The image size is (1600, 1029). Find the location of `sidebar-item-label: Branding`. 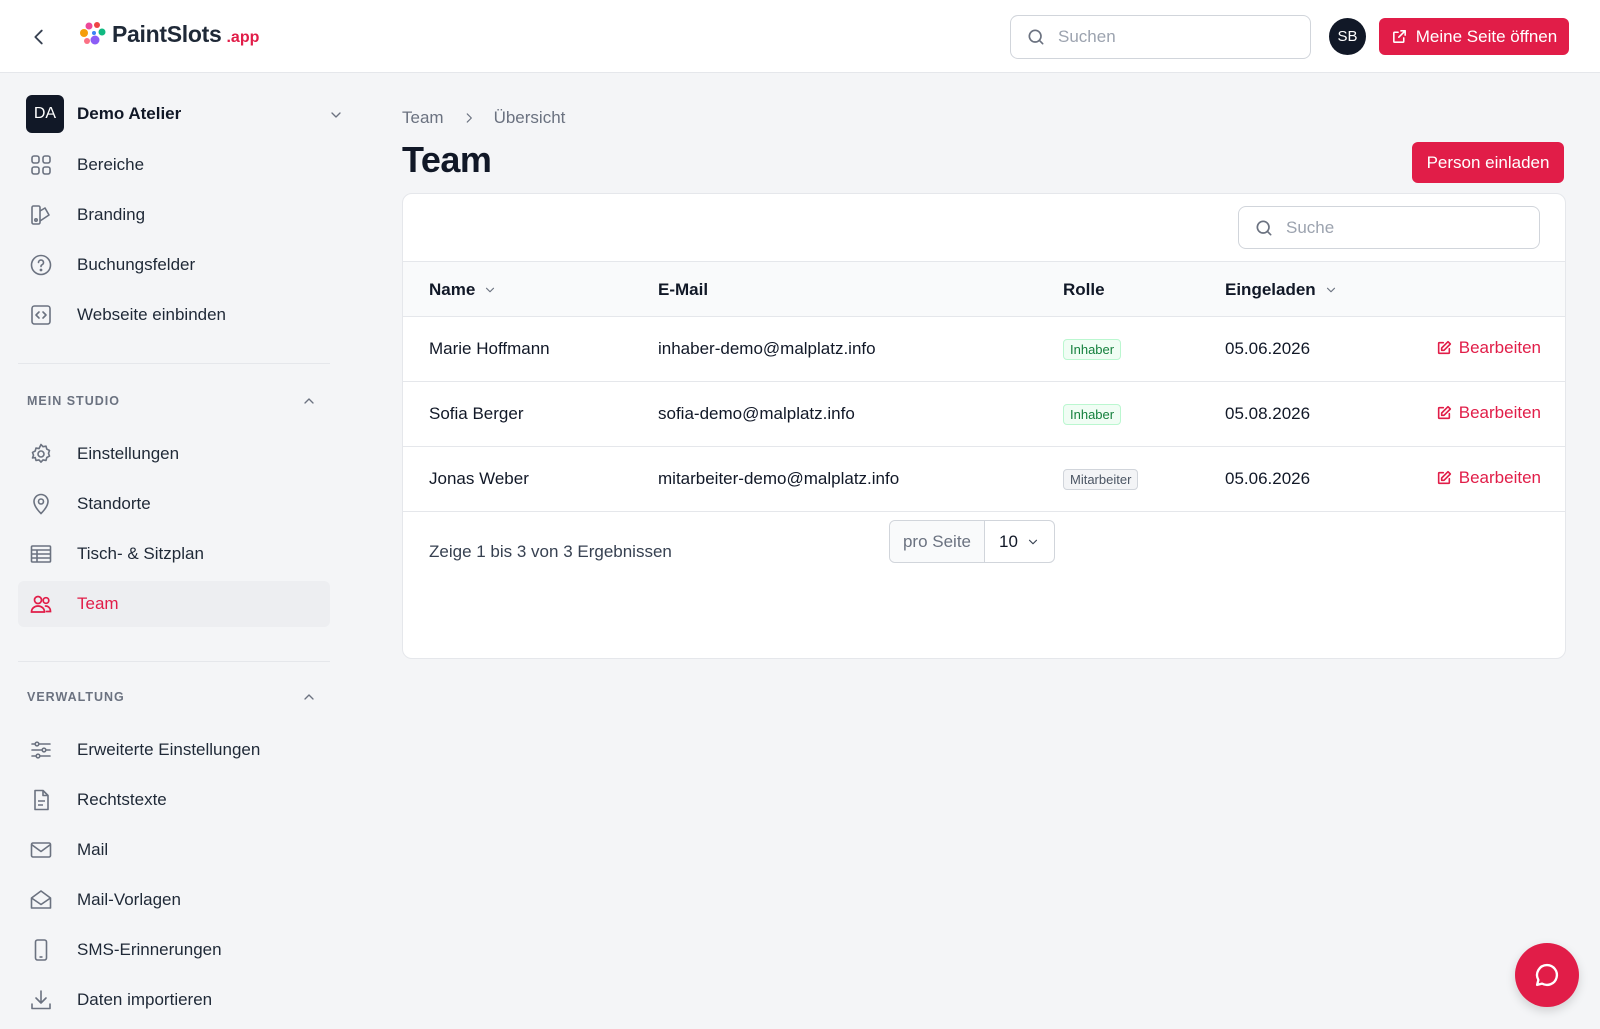

sidebar-item-label: Branding is located at coordinates (111, 214).